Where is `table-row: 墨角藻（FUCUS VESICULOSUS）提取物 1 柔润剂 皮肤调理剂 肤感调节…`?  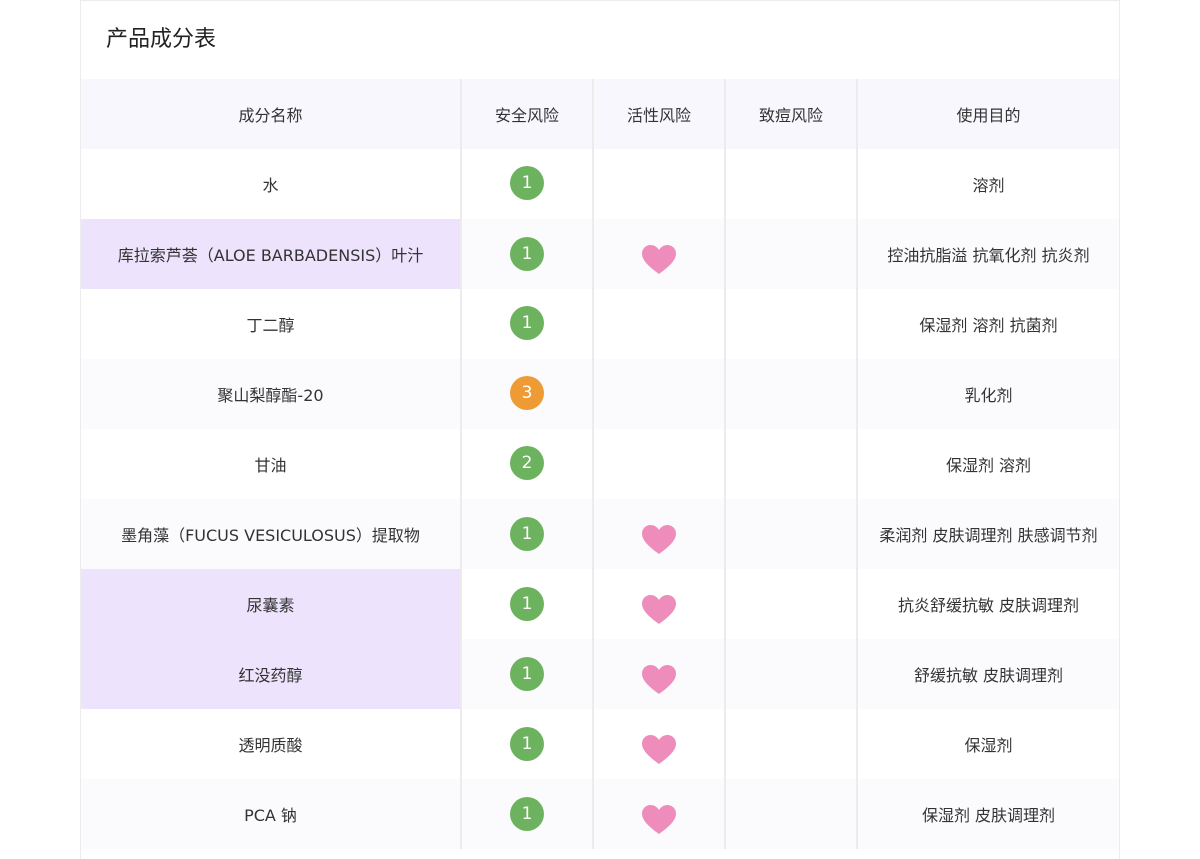 table-row: 墨角藻（FUCUS VESICULOSUS）提取物 1 柔润剂 皮肤调理剂 肤感调节… is located at coordinates (600, 534).